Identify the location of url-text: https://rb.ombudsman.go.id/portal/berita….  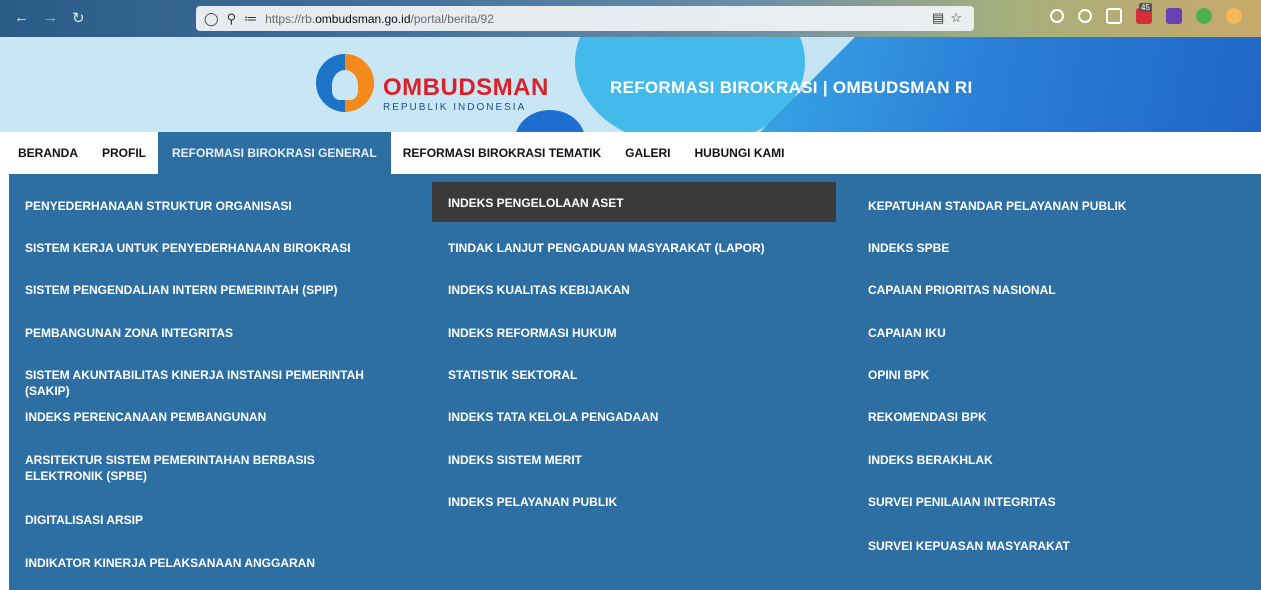
(379, 19).